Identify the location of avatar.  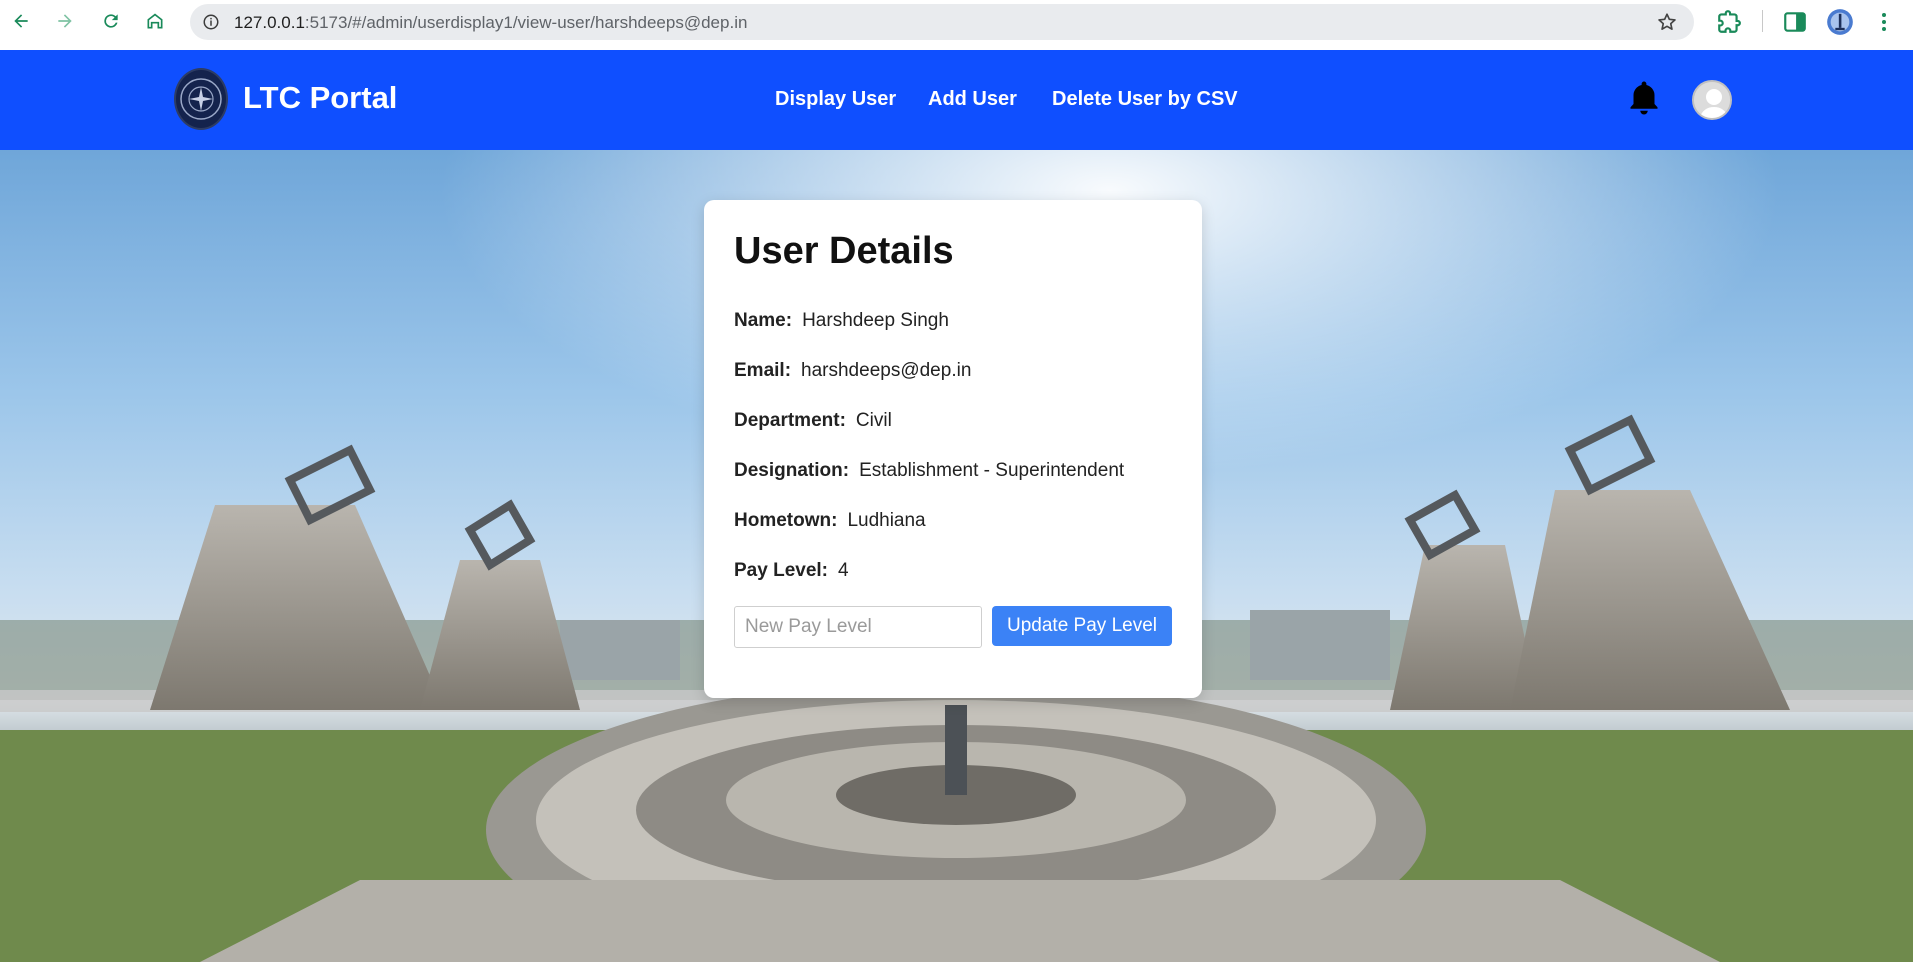
(1712, 100).